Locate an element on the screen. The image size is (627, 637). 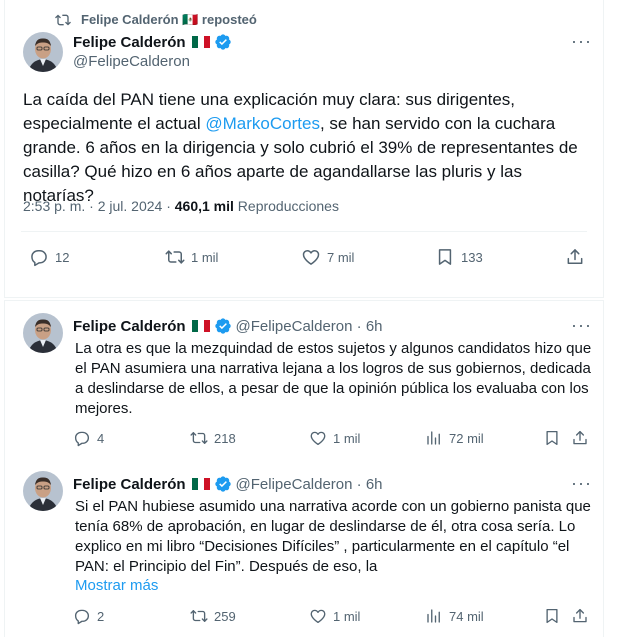
like-count: 7 mil is located at coordinates (341, 257).